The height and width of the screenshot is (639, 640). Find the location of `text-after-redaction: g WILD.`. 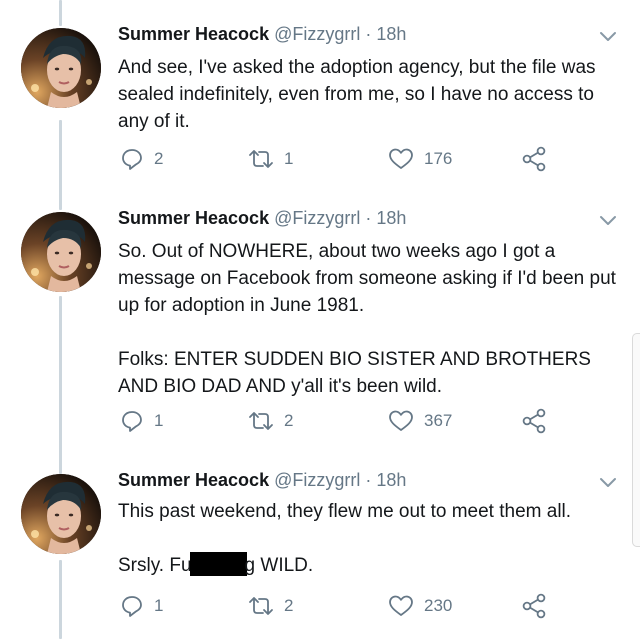

text-after-redaction: g WILD. is located at coordinates (279, 565).